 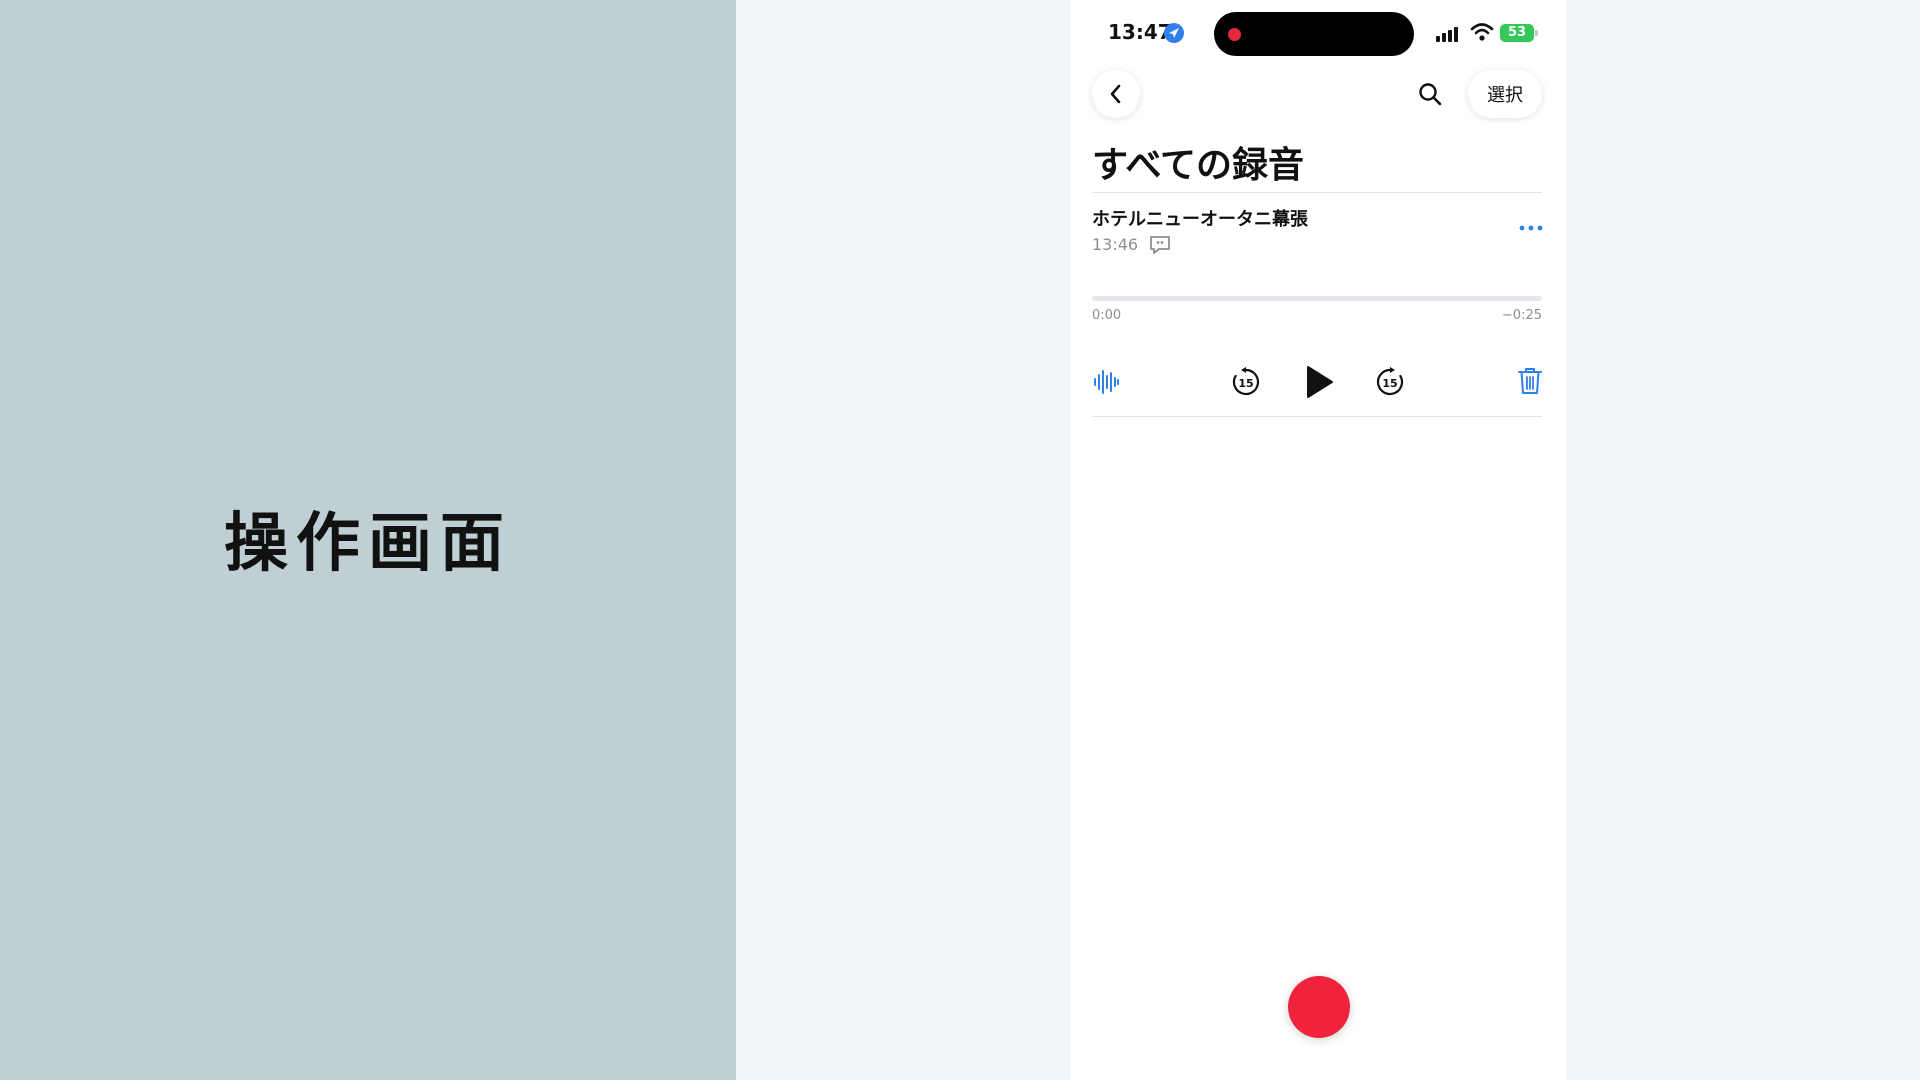 I want to click on recording-indicator, so click(x=1234, y=34).